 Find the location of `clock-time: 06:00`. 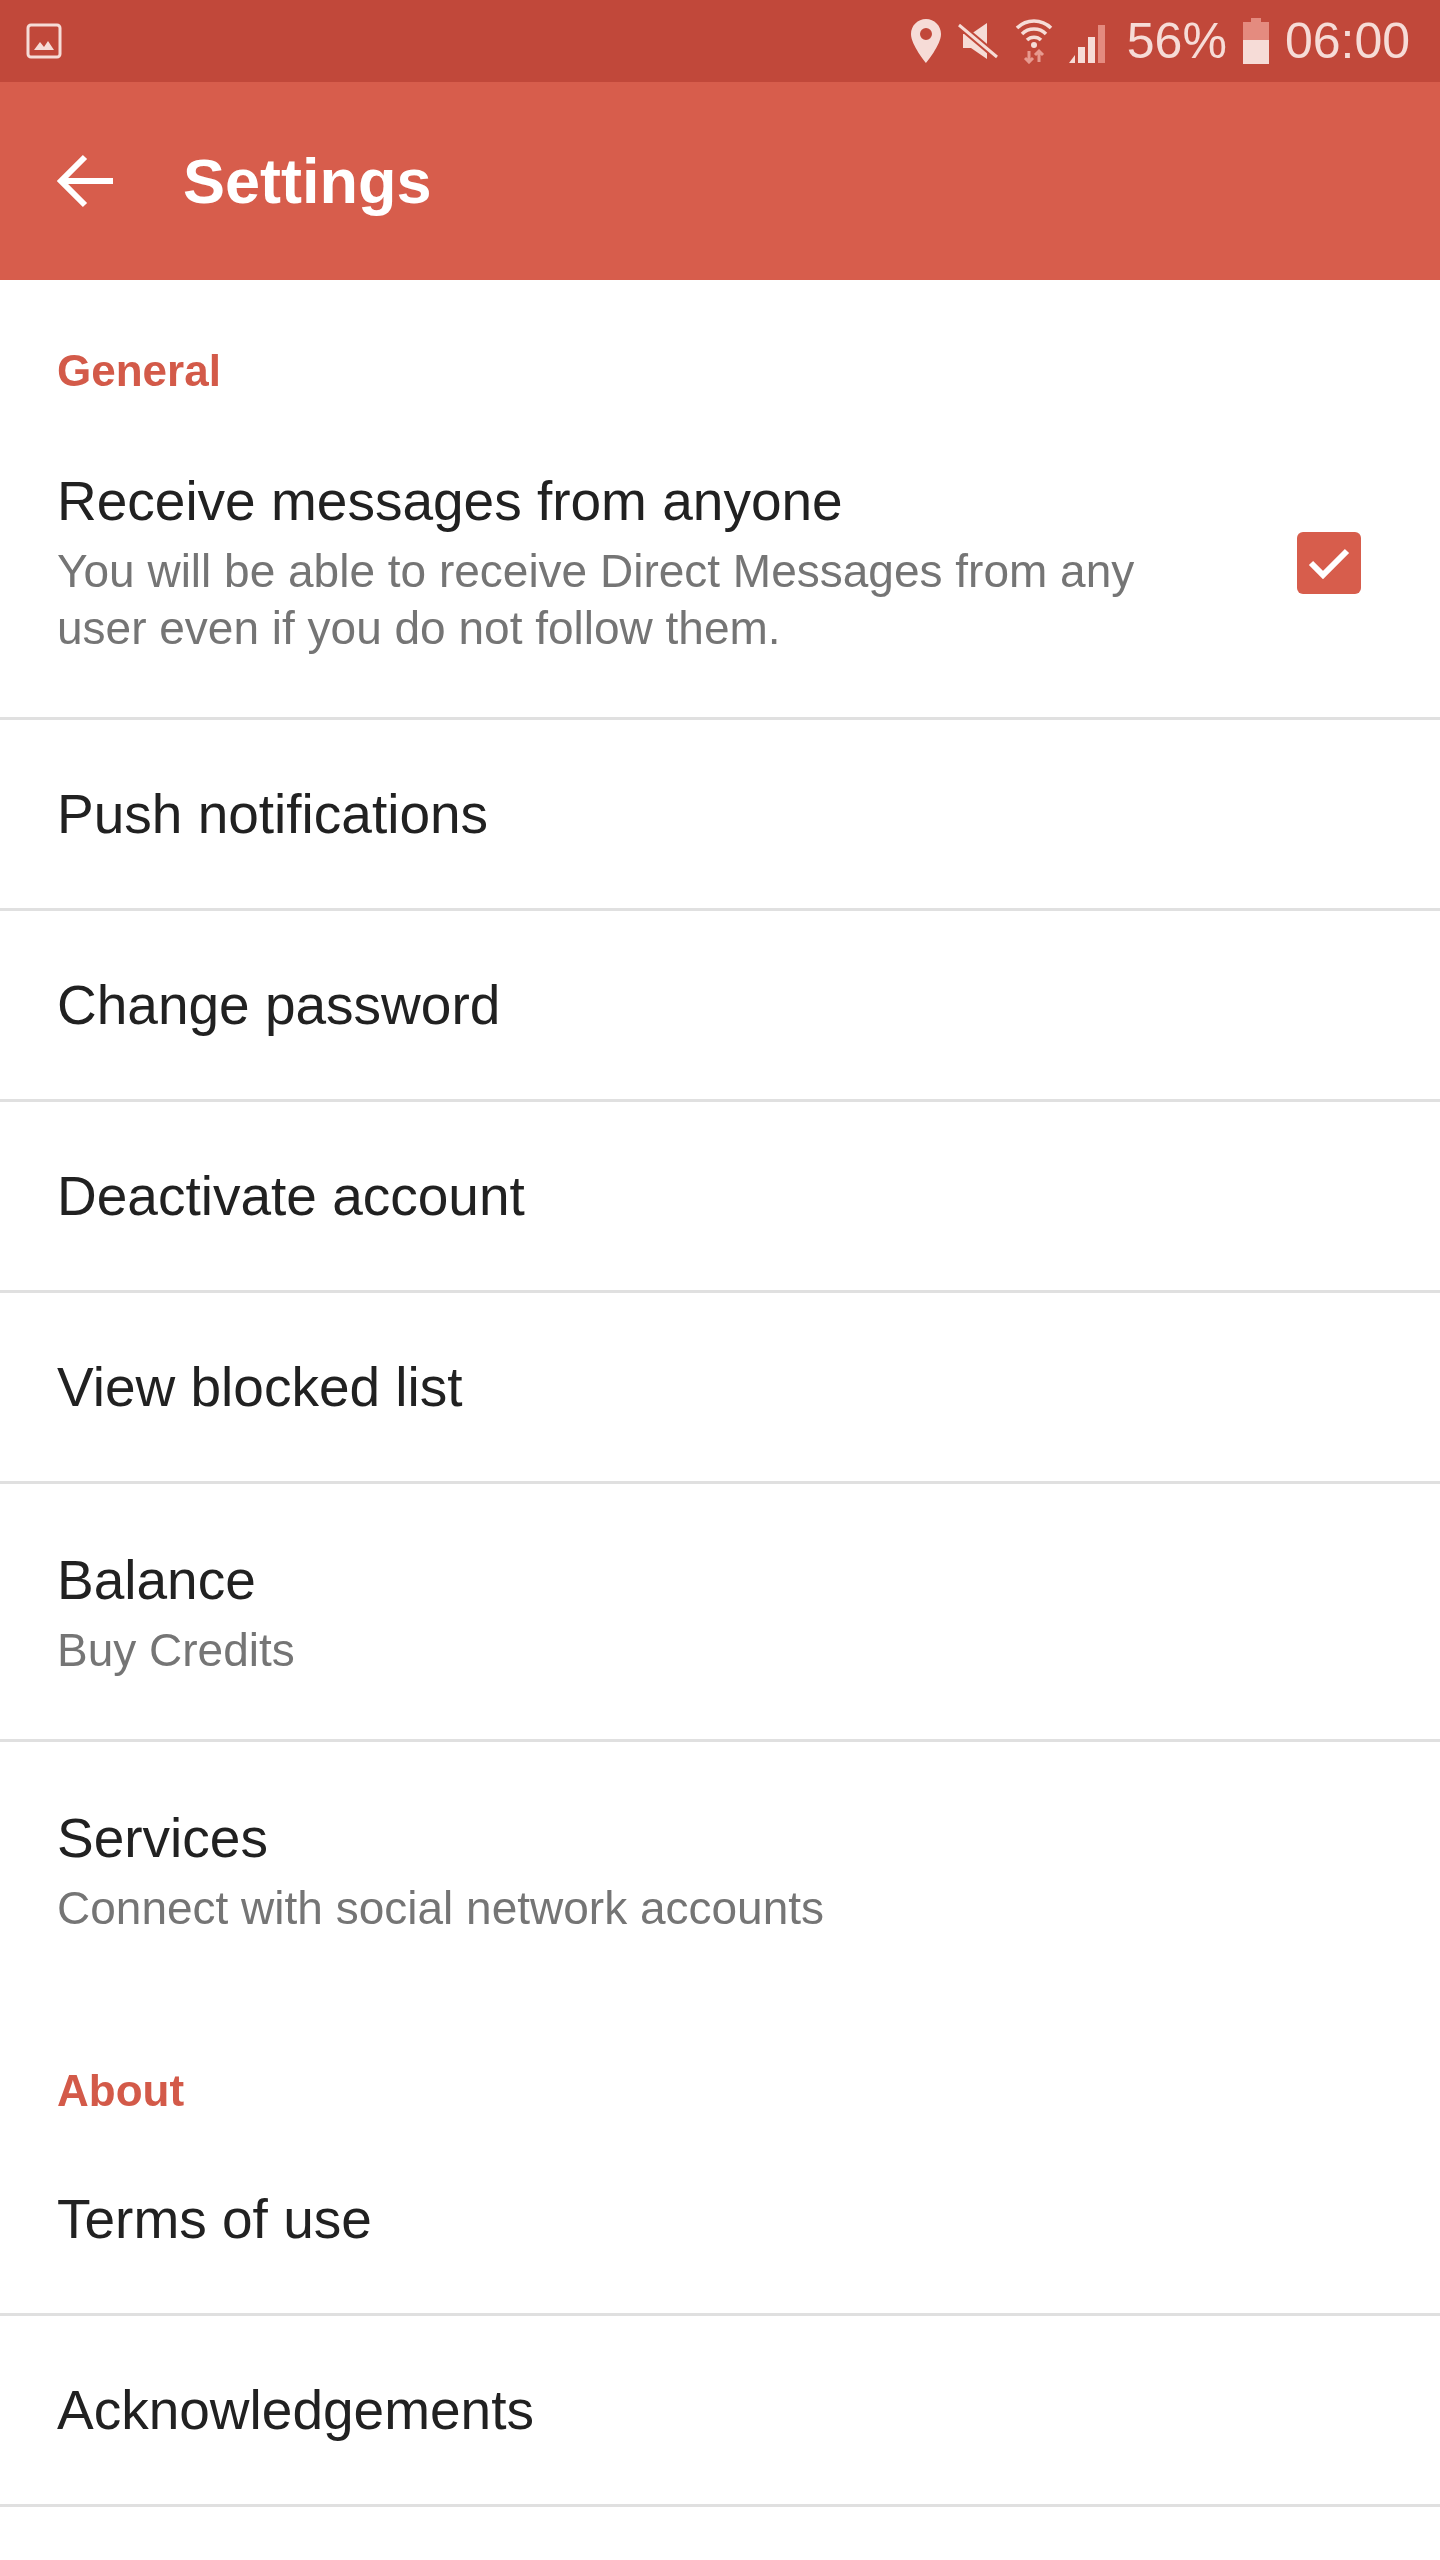

clock-time: 06:00 is located at coordinates (1347, 41).